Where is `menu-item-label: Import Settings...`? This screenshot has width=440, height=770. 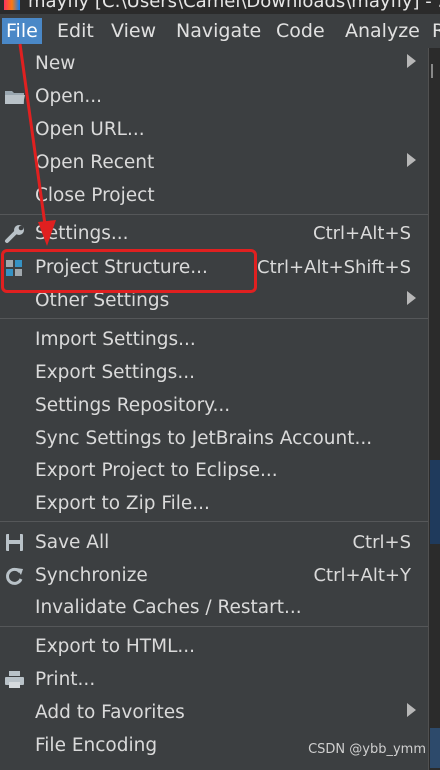 menu-item-label: Import Settings... is located at coordinates (115, 339).